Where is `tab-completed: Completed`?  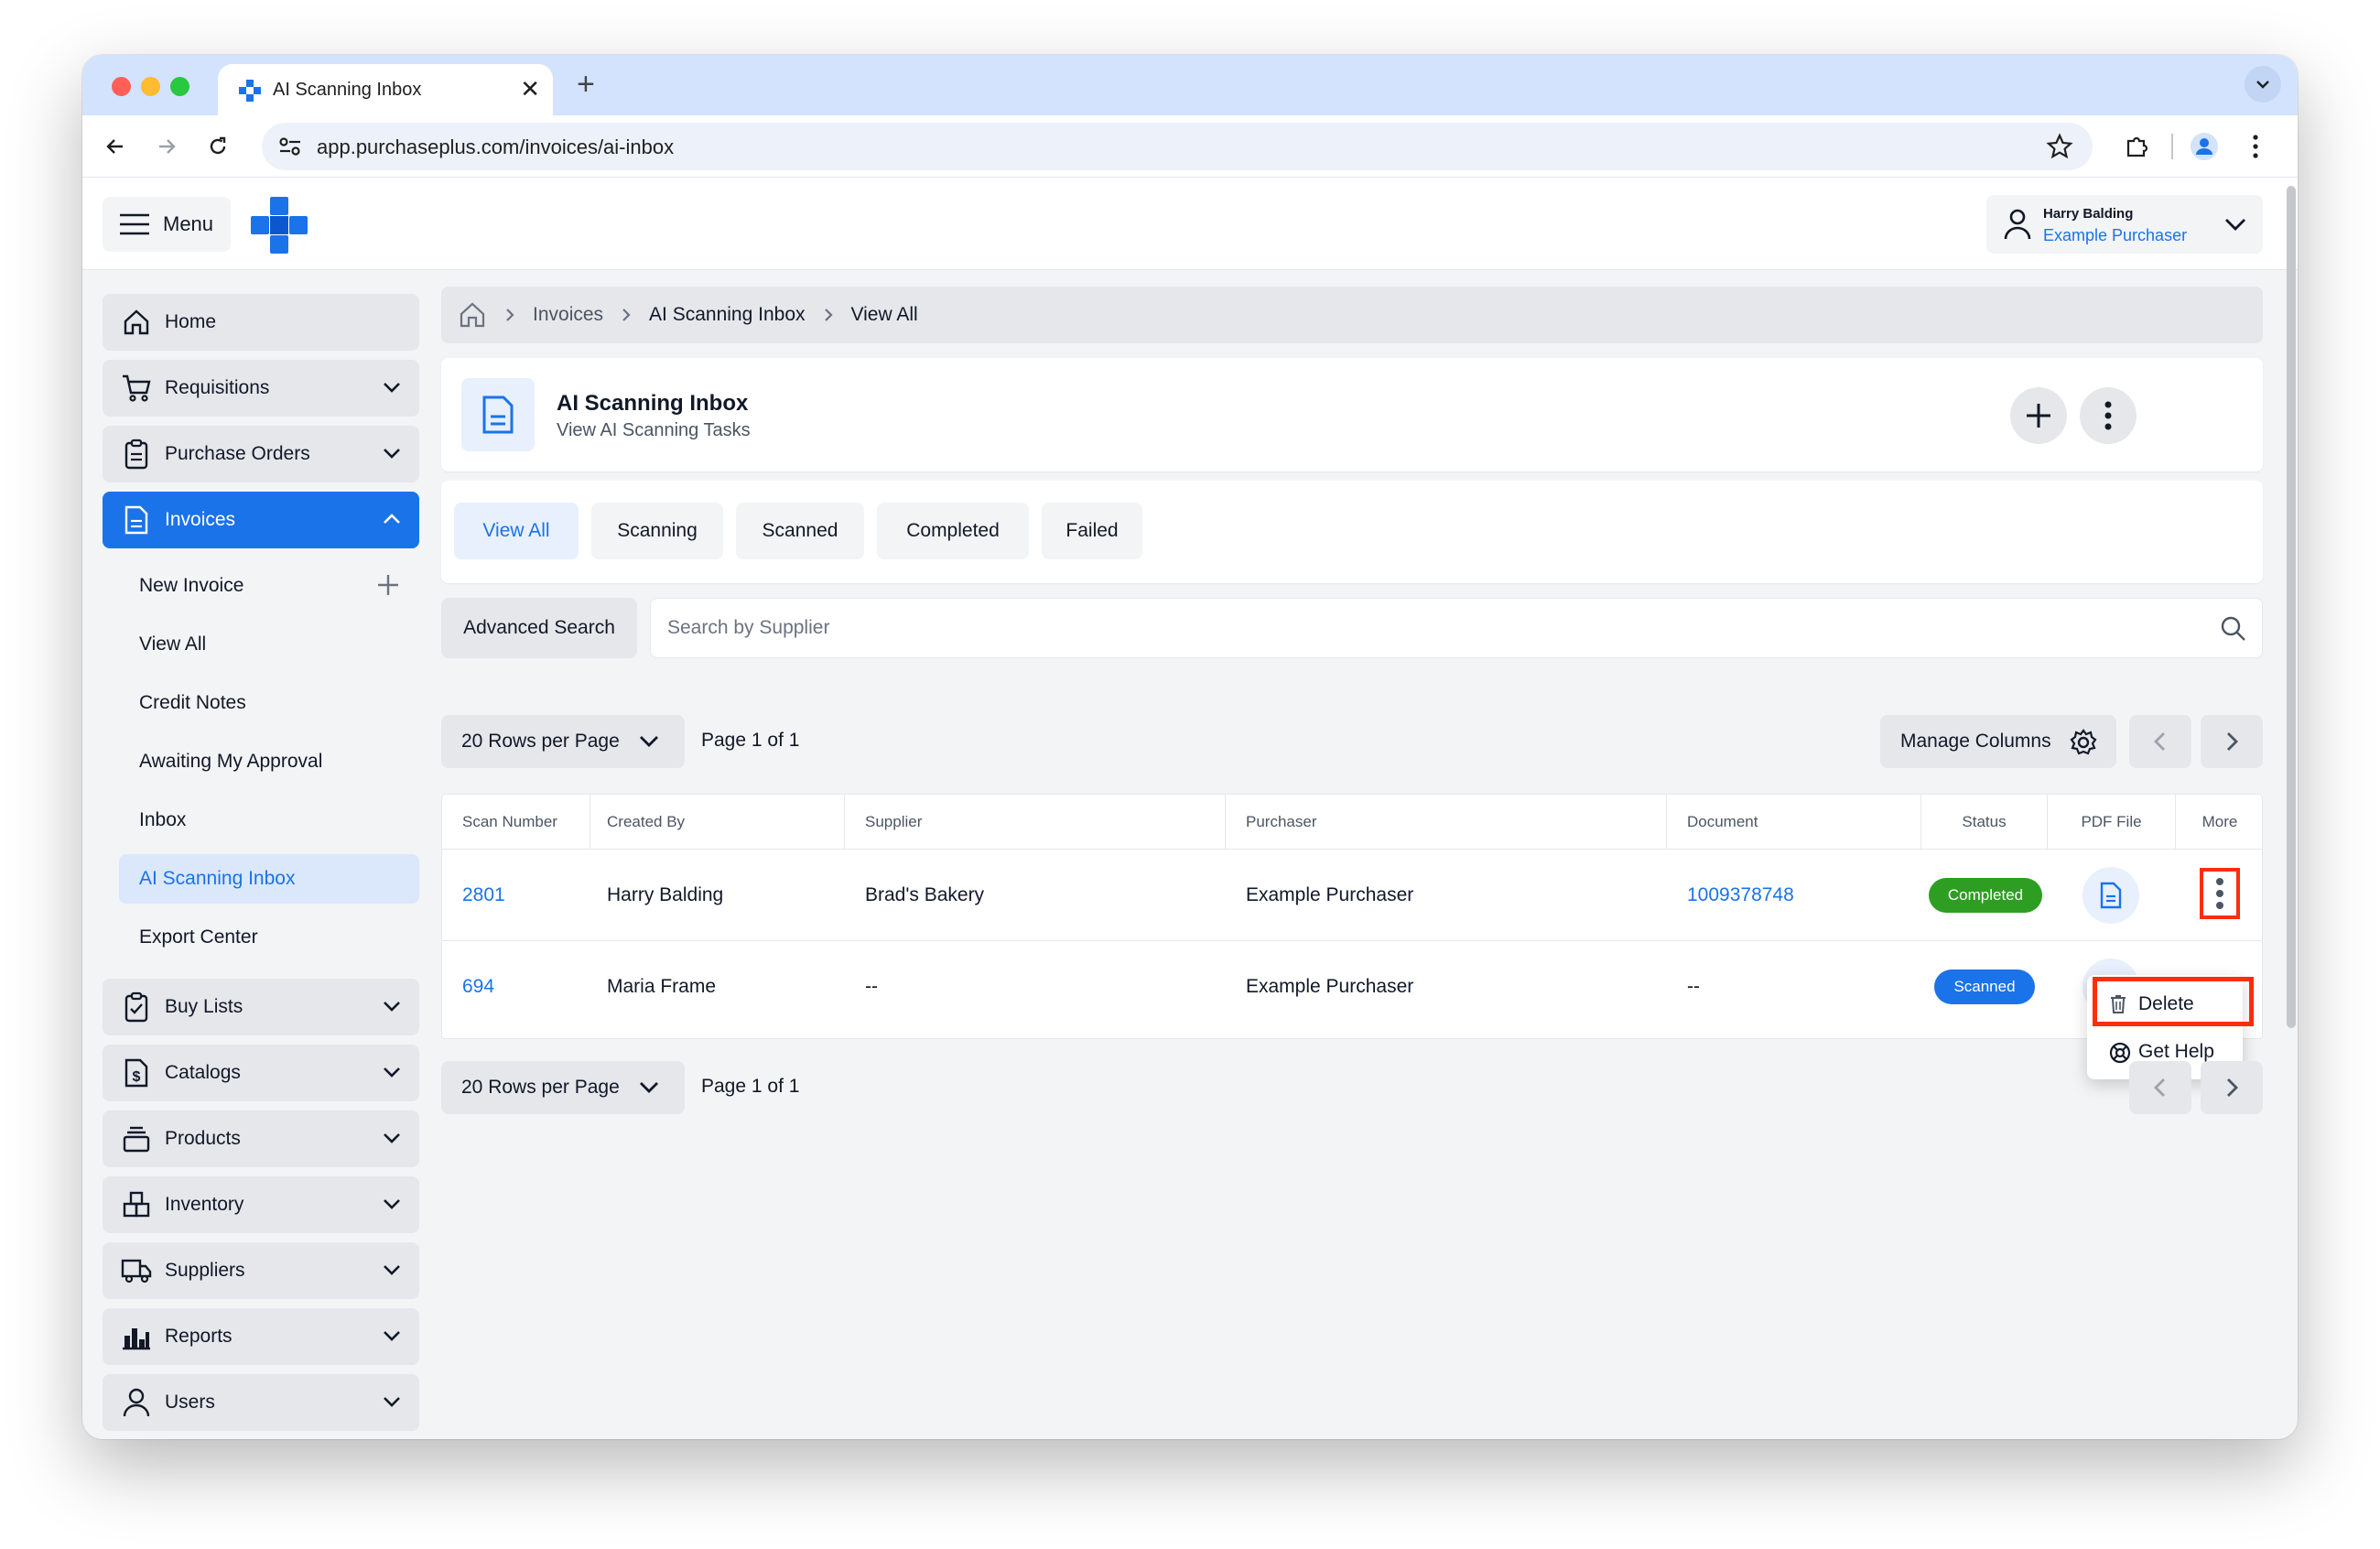
tab-completed: Completed is located at coordinates (953, 531).